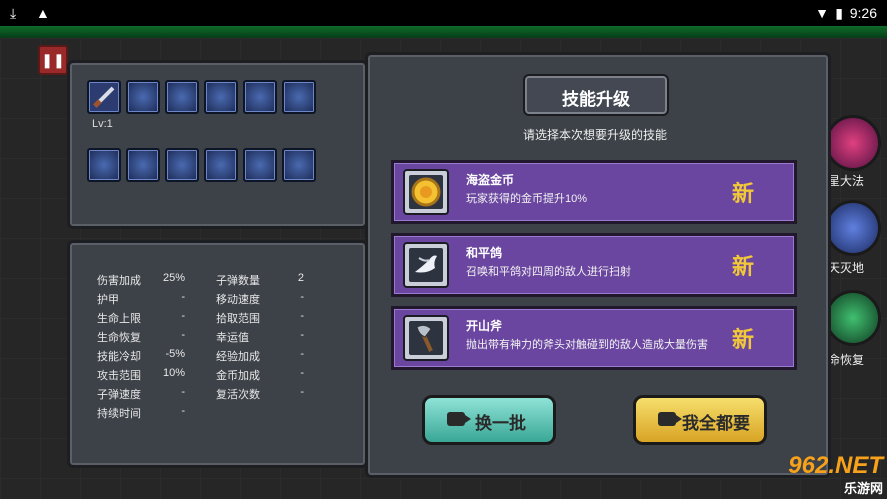  I want to click on stat-label: 复活次数, so click(238, 395).